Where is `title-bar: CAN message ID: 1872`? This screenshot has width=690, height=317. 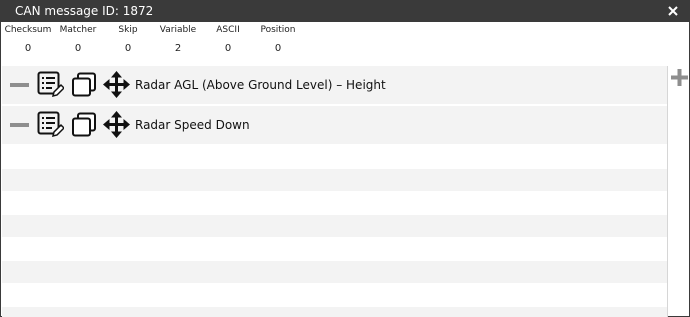 title-bar: CAN message ID: 1872 is located at coordinates (345, 11).